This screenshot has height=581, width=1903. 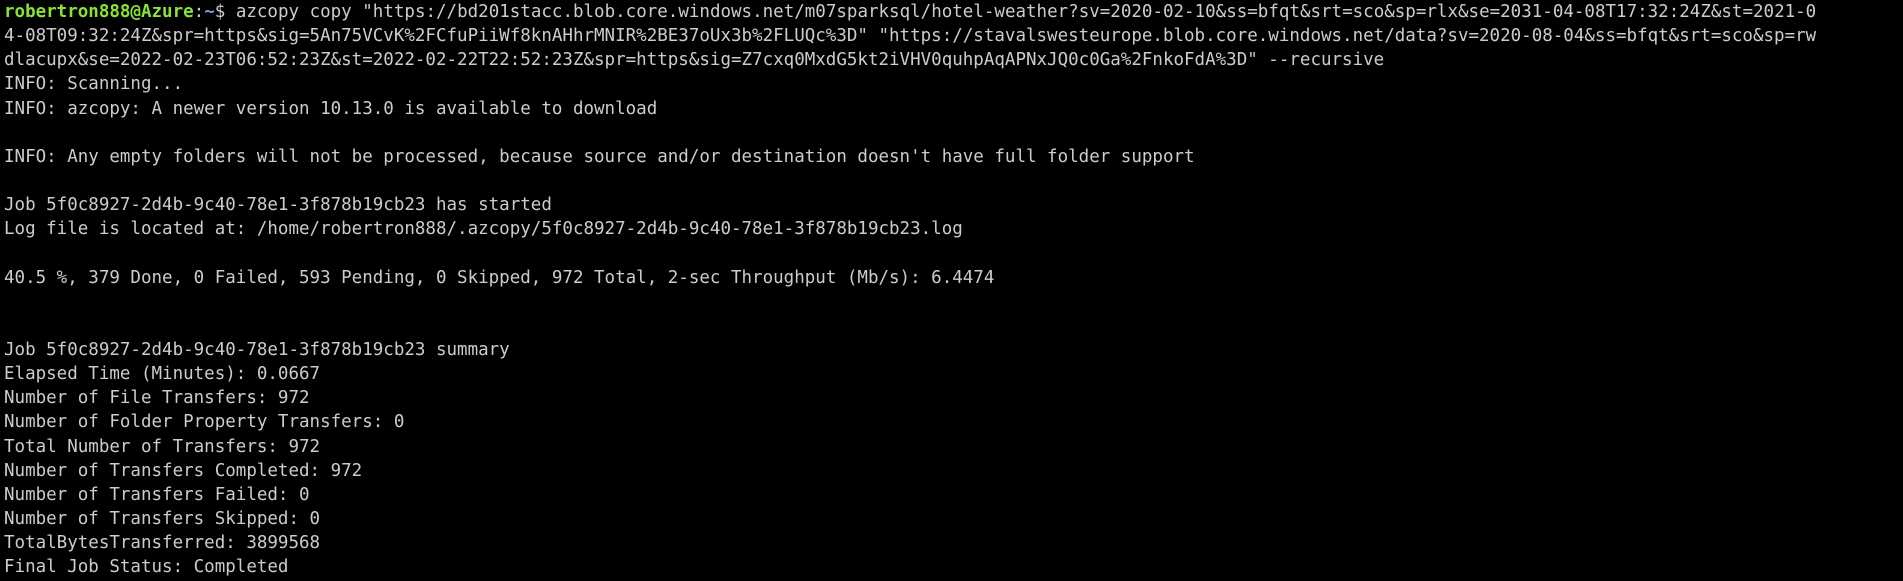 I want to click on output-line-transfers-completed: Number of Transfers Completed: 972, so click(x=183, y=470).